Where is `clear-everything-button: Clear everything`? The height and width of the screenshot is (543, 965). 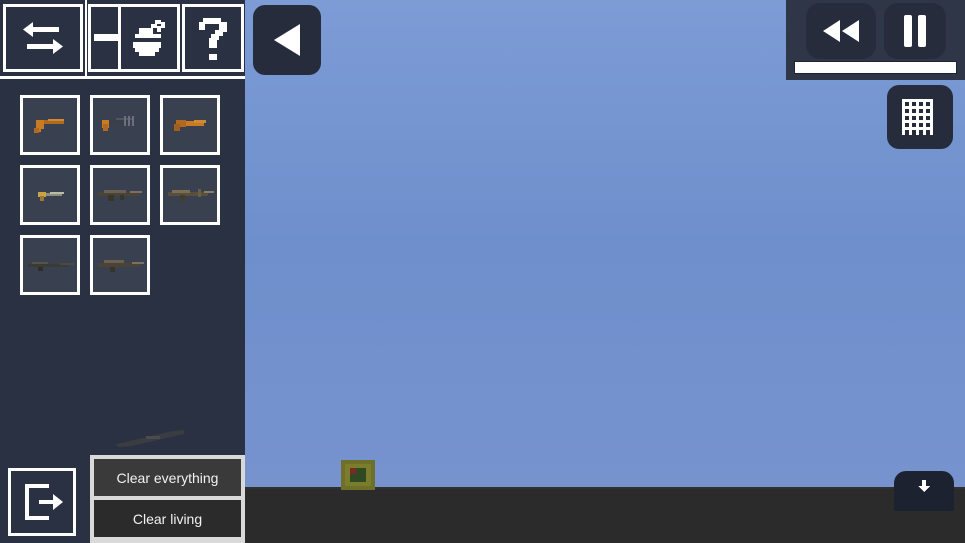
clear-everything-button: Clear everything is located at coordinates (167, 477).